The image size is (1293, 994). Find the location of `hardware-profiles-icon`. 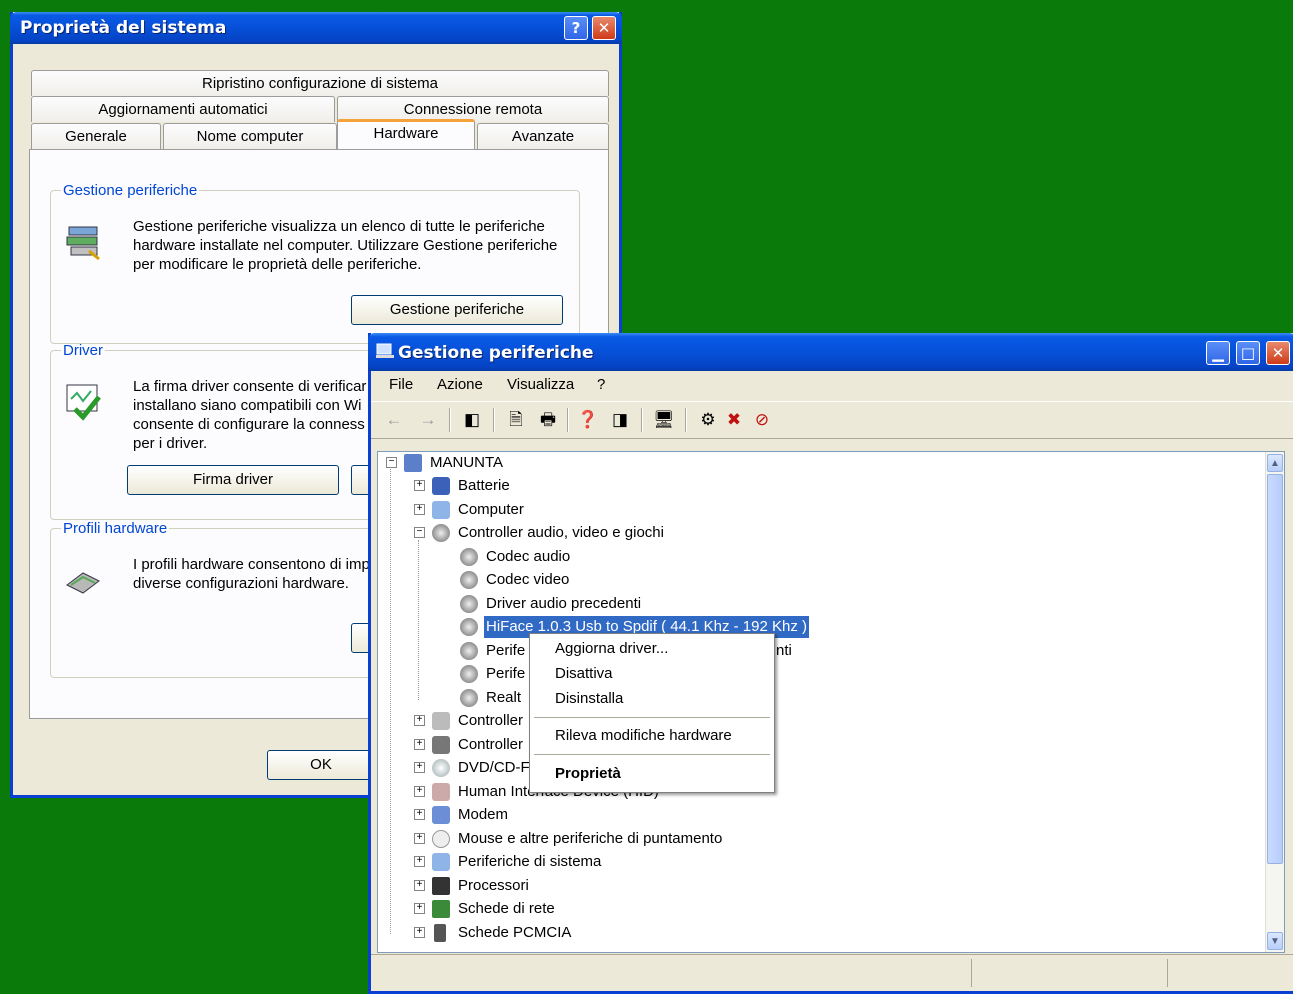

hardware-profiles-icon is located at coordinates (83, 579).